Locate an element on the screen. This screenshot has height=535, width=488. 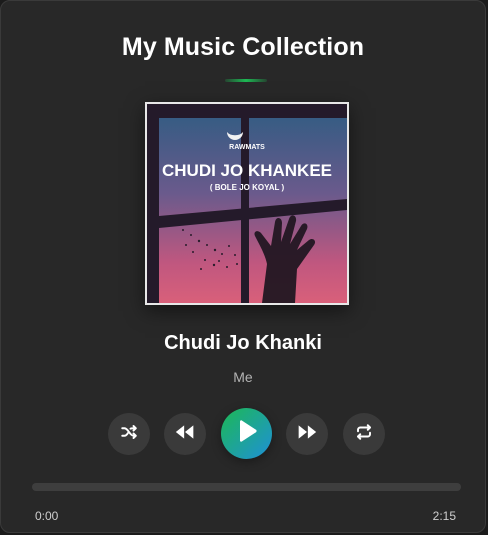
next-button is located at coordinates (307, 434).